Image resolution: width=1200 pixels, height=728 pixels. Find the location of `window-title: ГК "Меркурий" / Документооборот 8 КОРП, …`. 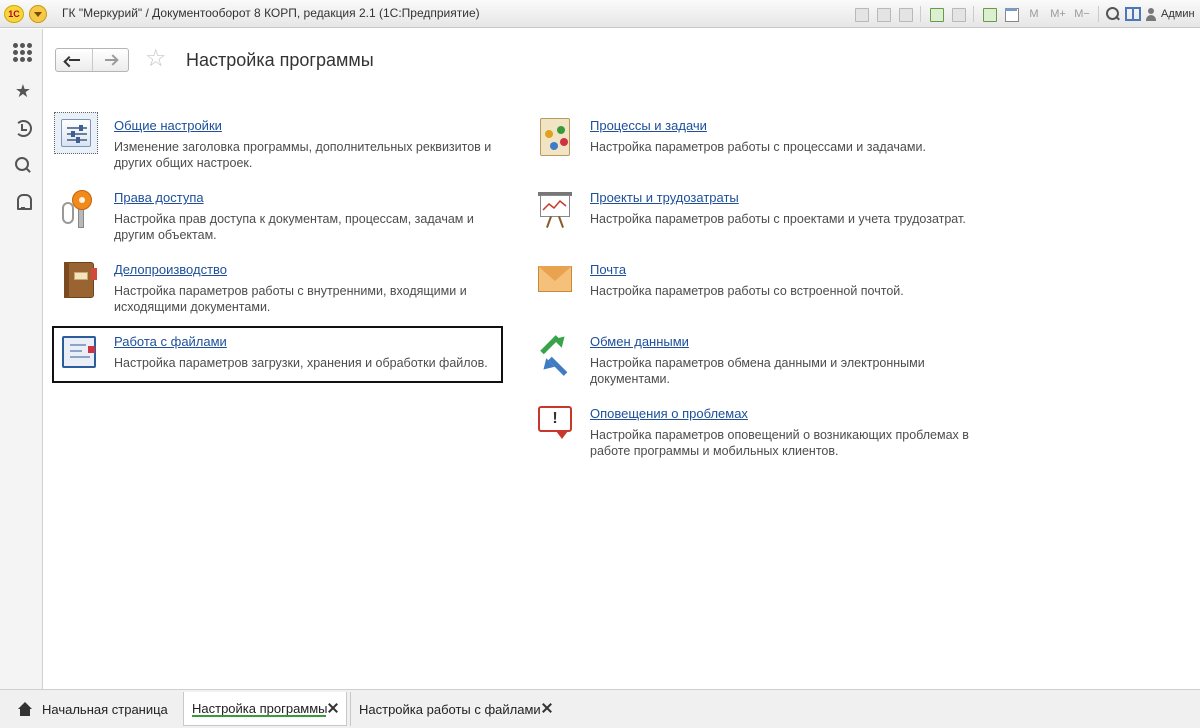

window-title: ГК "Меркурий" / Документооборот 8 КОРП, … is located at coordinates (271, 13).